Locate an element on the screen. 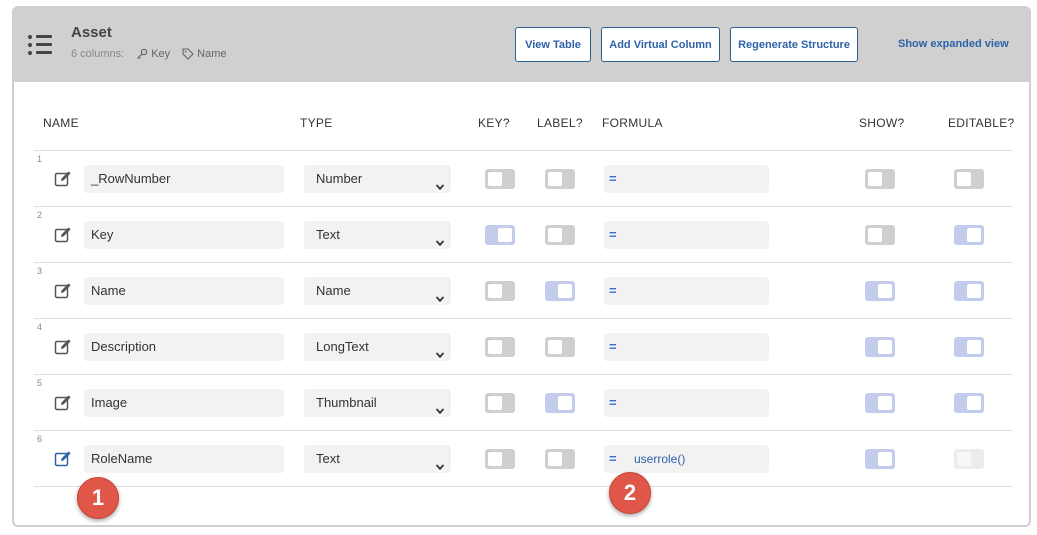 The image size is (1037, 535). column-name-input: Key is located at coordinates (184, 235).